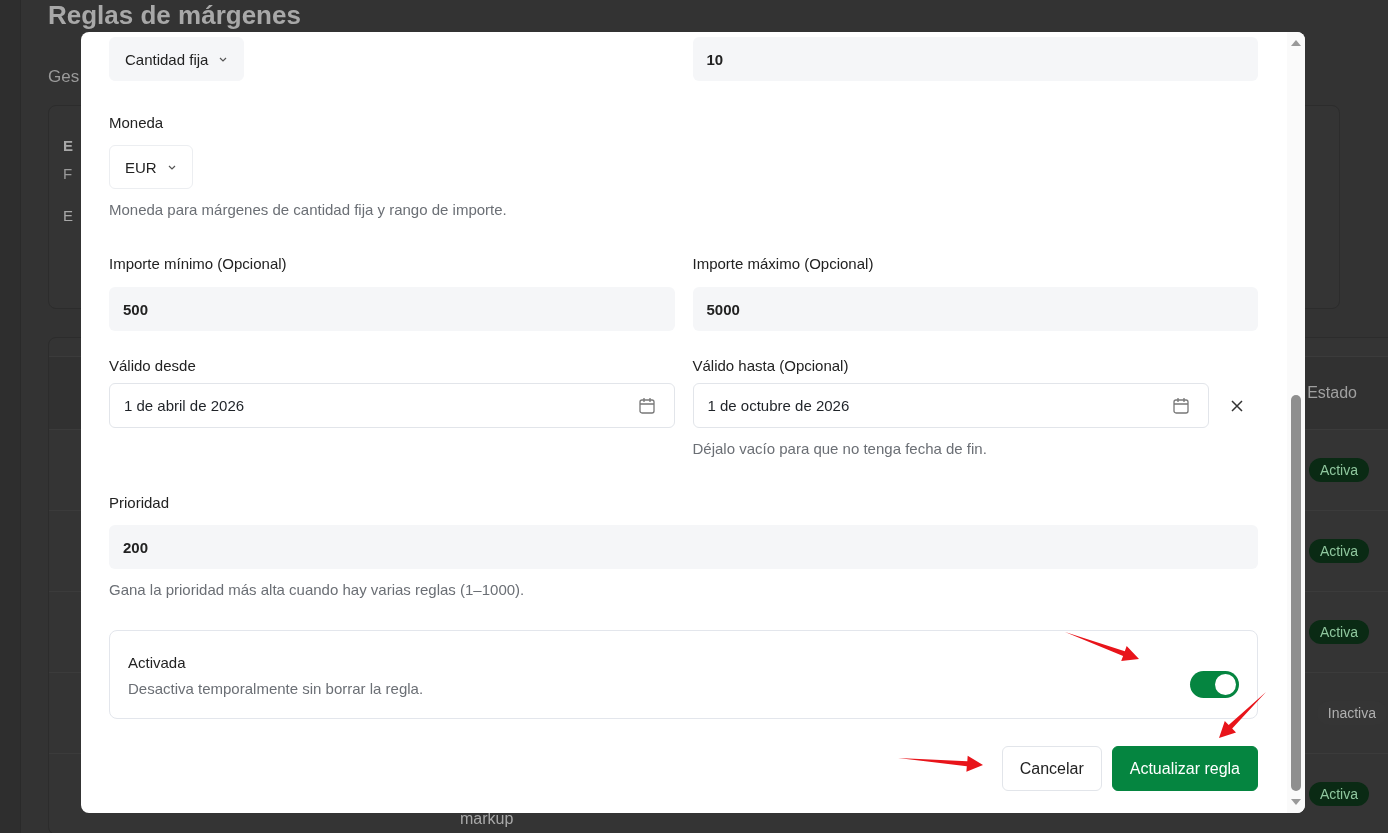  What do you see at coordinates (1296, 593) in the screenshot?
I see `scrollbar-thumb` at bounding box center [1296, 593].